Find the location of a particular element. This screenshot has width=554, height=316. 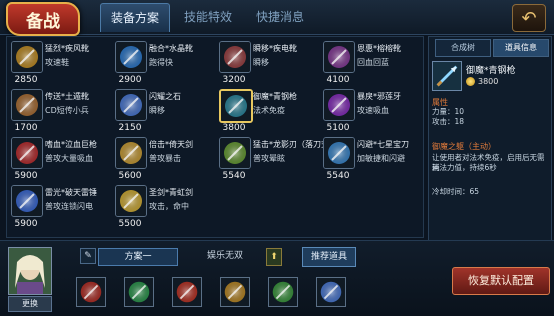

item-desc: 普攻晕眩 is located at coordinates (269, 158).